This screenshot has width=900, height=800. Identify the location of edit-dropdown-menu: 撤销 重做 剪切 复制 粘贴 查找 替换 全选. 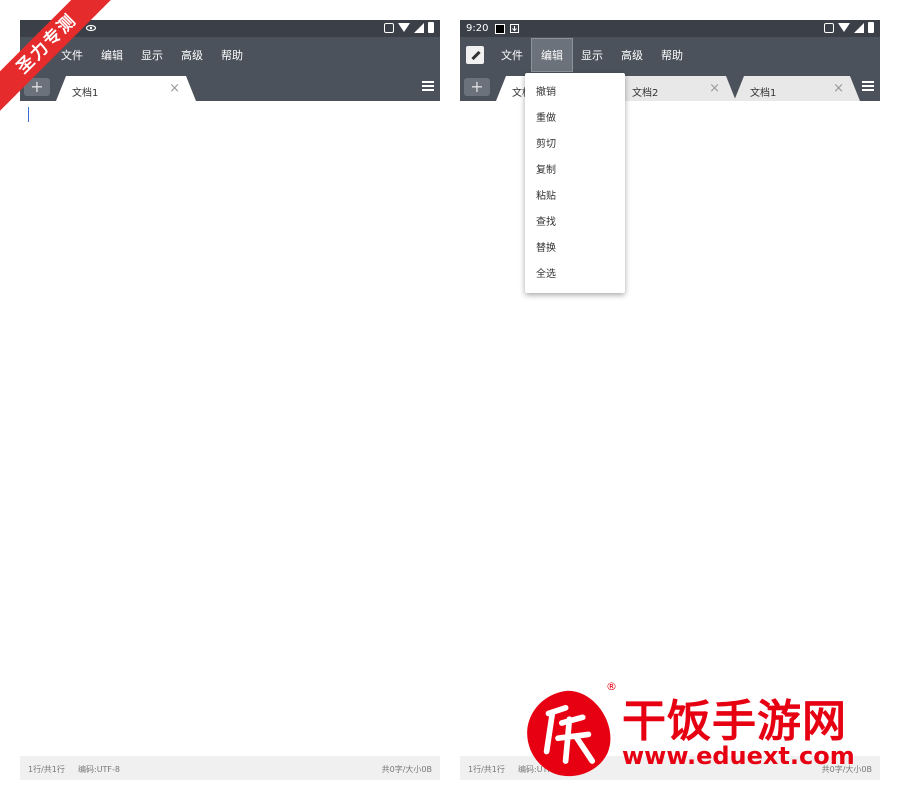
(575, 183).